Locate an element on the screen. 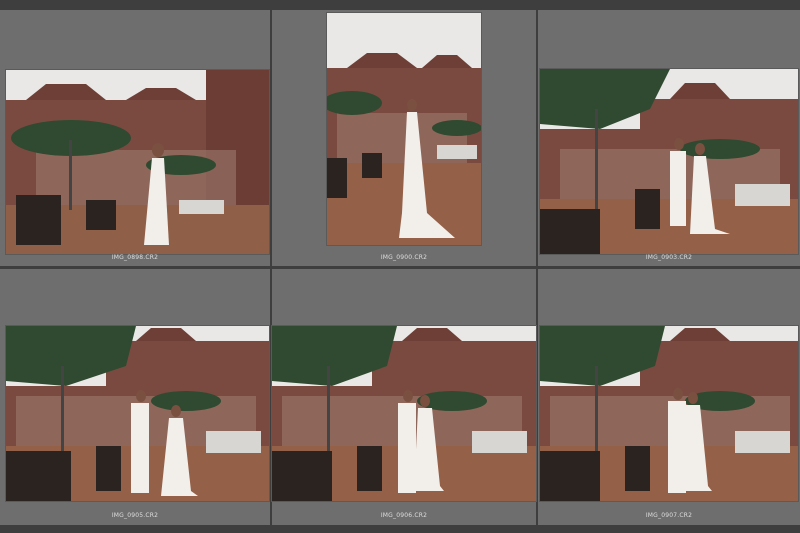 This screenshot has height=533, width=800. filename-label: IMG_0898.CR2 is located at coordinates (135, 257).